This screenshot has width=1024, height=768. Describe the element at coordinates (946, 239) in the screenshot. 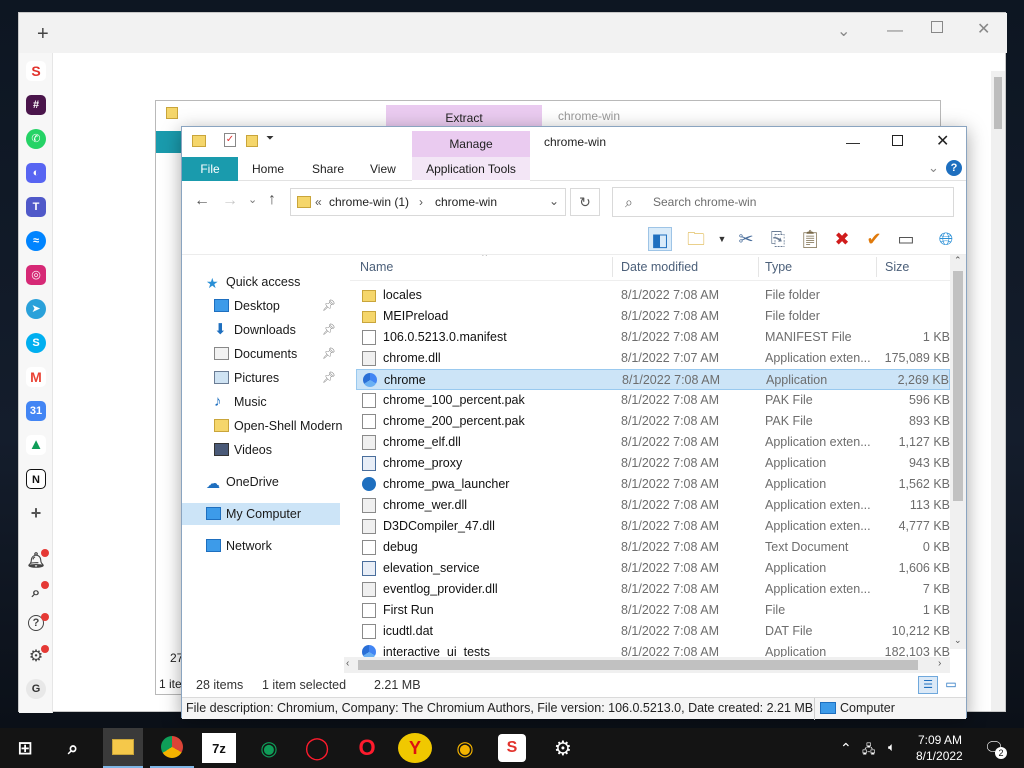

I see `globe-icon: 🌐︎` at that location.